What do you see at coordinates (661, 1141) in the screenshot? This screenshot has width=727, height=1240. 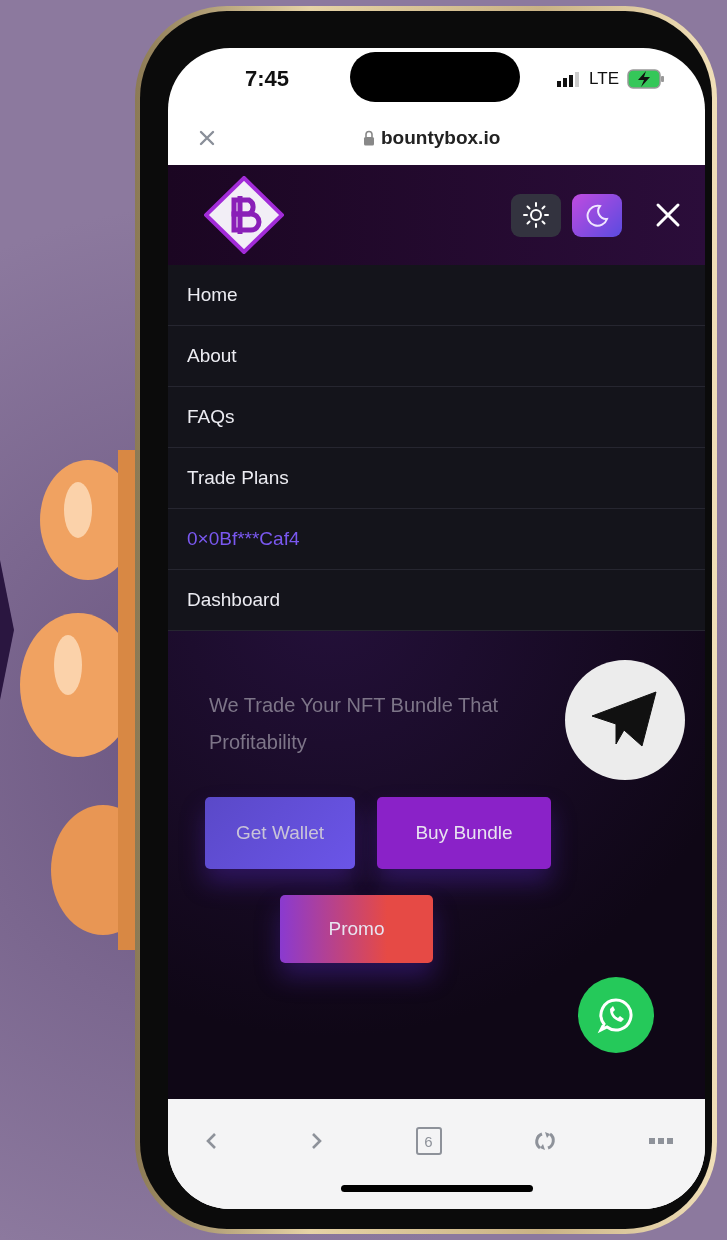 I see `more-icon` at bounding box center [661, 1141].